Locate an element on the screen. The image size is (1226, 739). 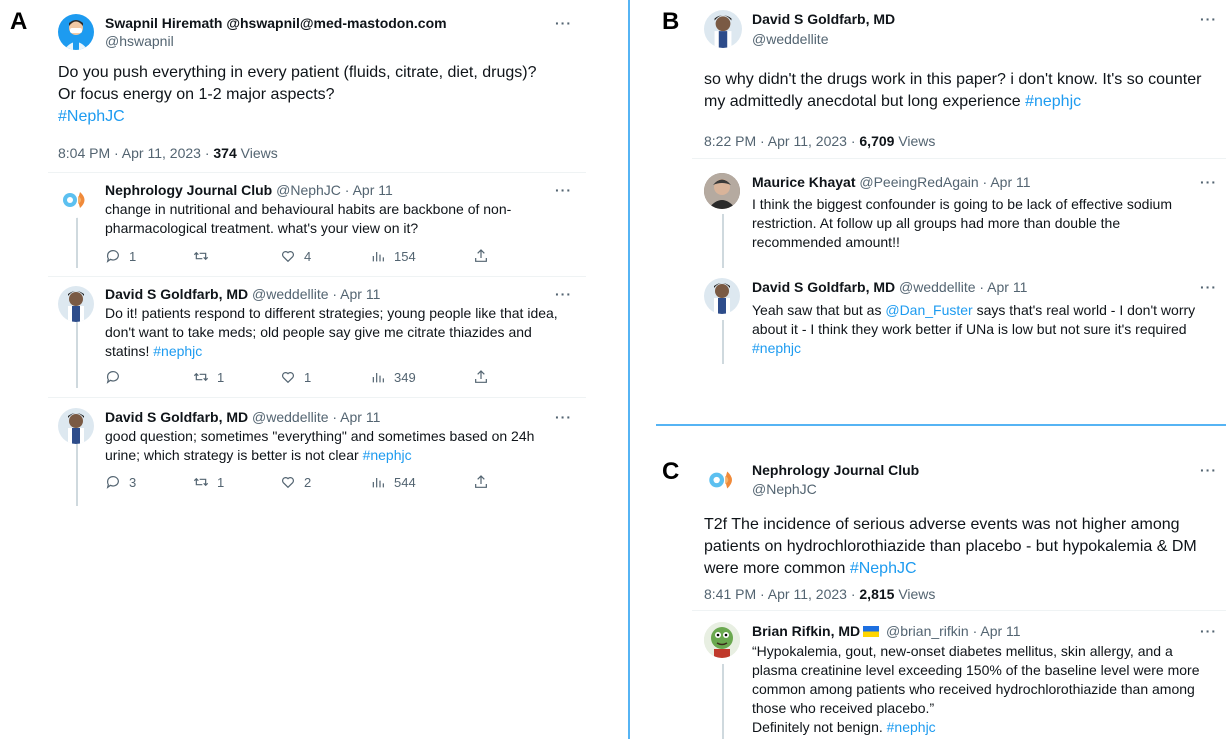
reply-meta: @NephJC · Apr 11 is located at coordinates (332, 190).